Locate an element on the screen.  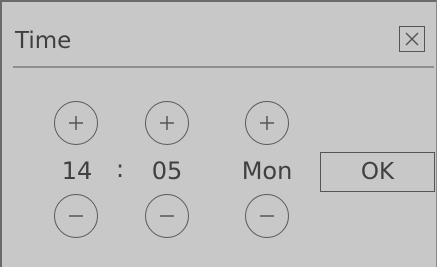
hour-increment-button is located at coordinates (76, 123).